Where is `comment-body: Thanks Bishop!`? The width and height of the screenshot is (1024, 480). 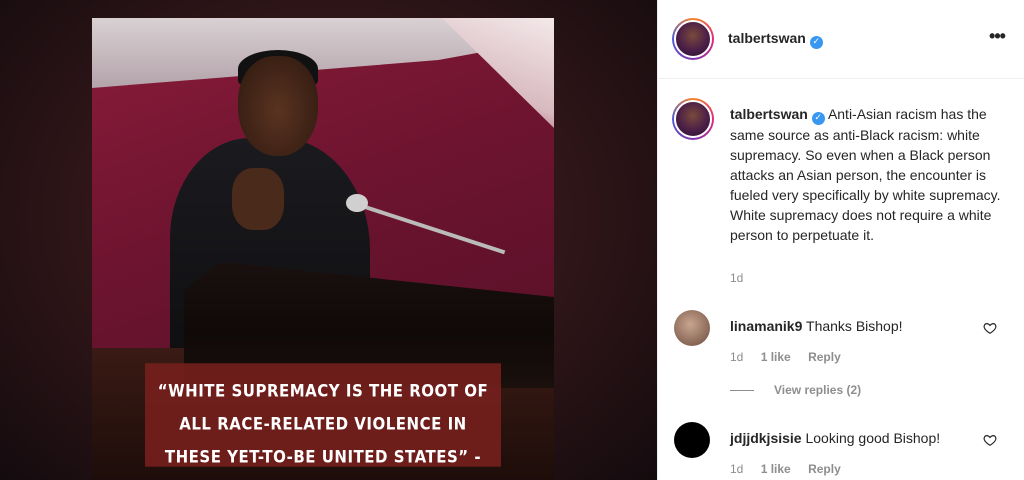
comment-body: Thanks Bishop! is located at coordinates (854, 326).